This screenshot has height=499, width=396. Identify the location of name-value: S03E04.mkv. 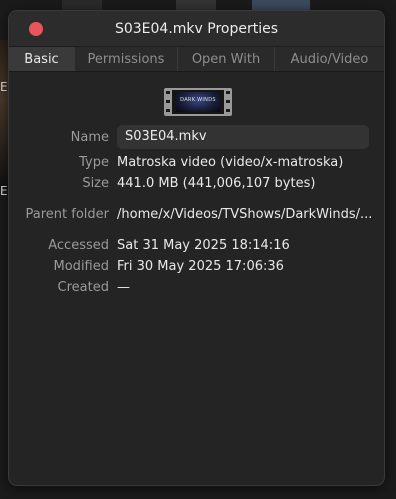
(166, 136).